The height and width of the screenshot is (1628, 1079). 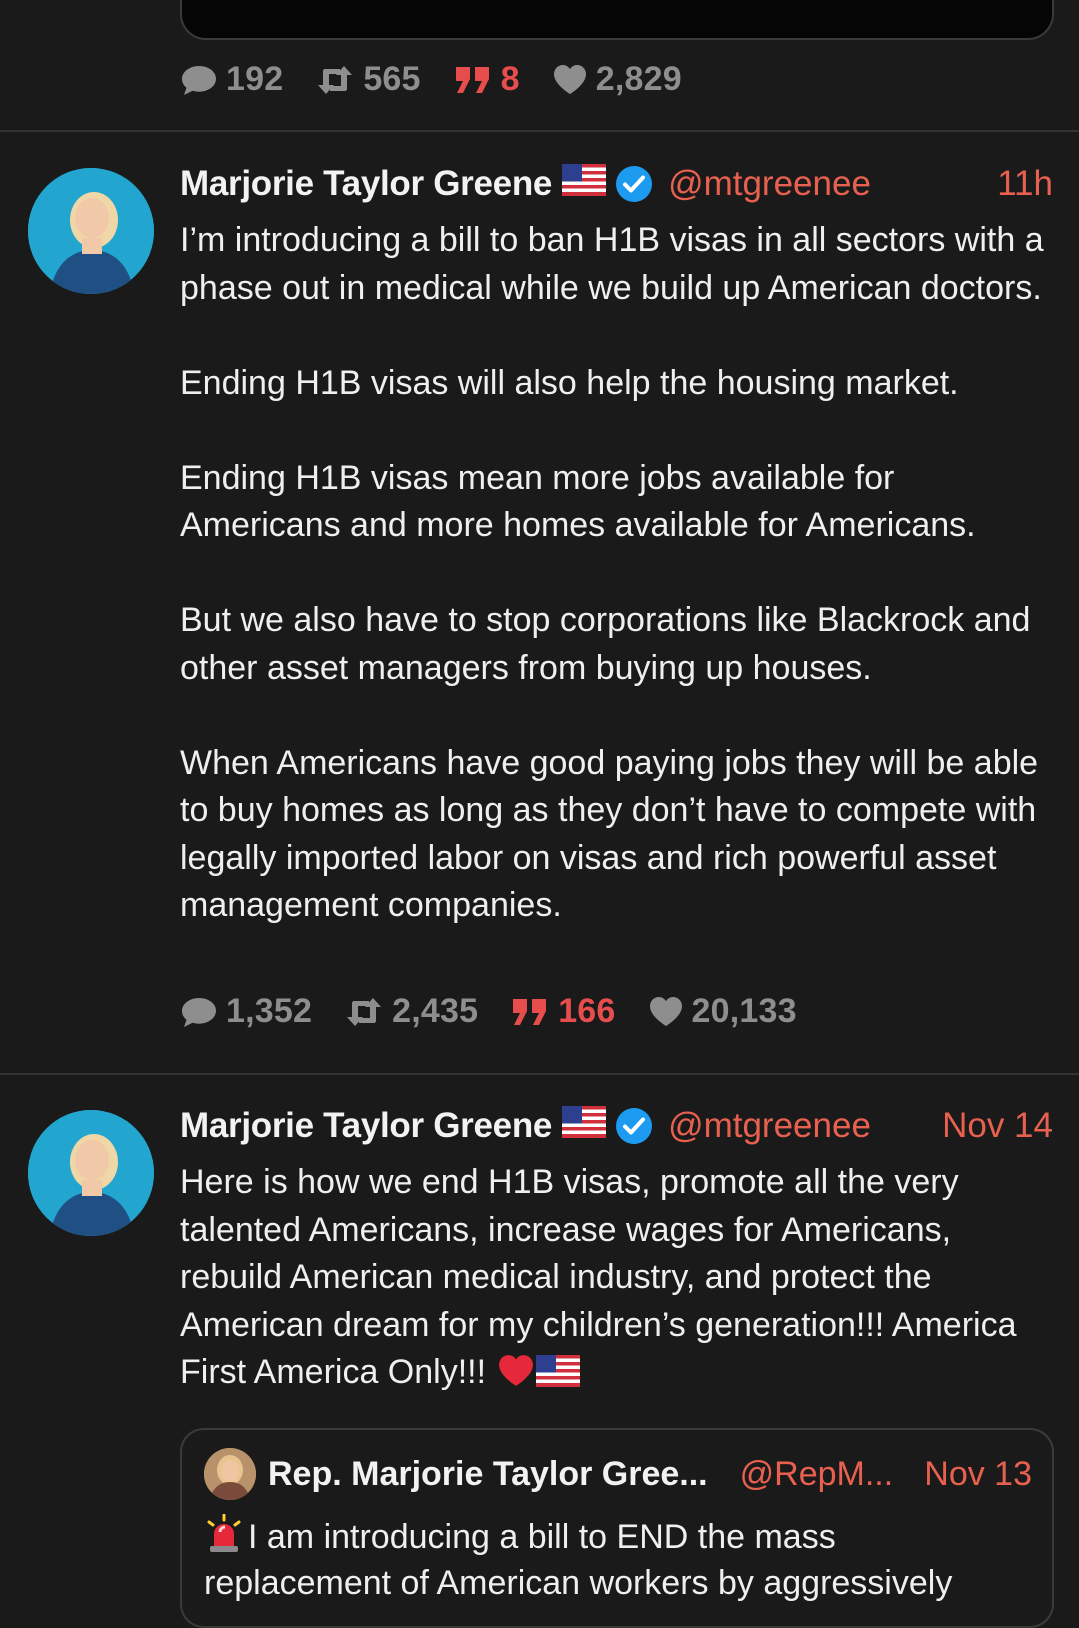 What do you see at coordinates (638, 79) in the screenshot?
I see `like-count-value: 2,829` at bounding box center [638, 79].